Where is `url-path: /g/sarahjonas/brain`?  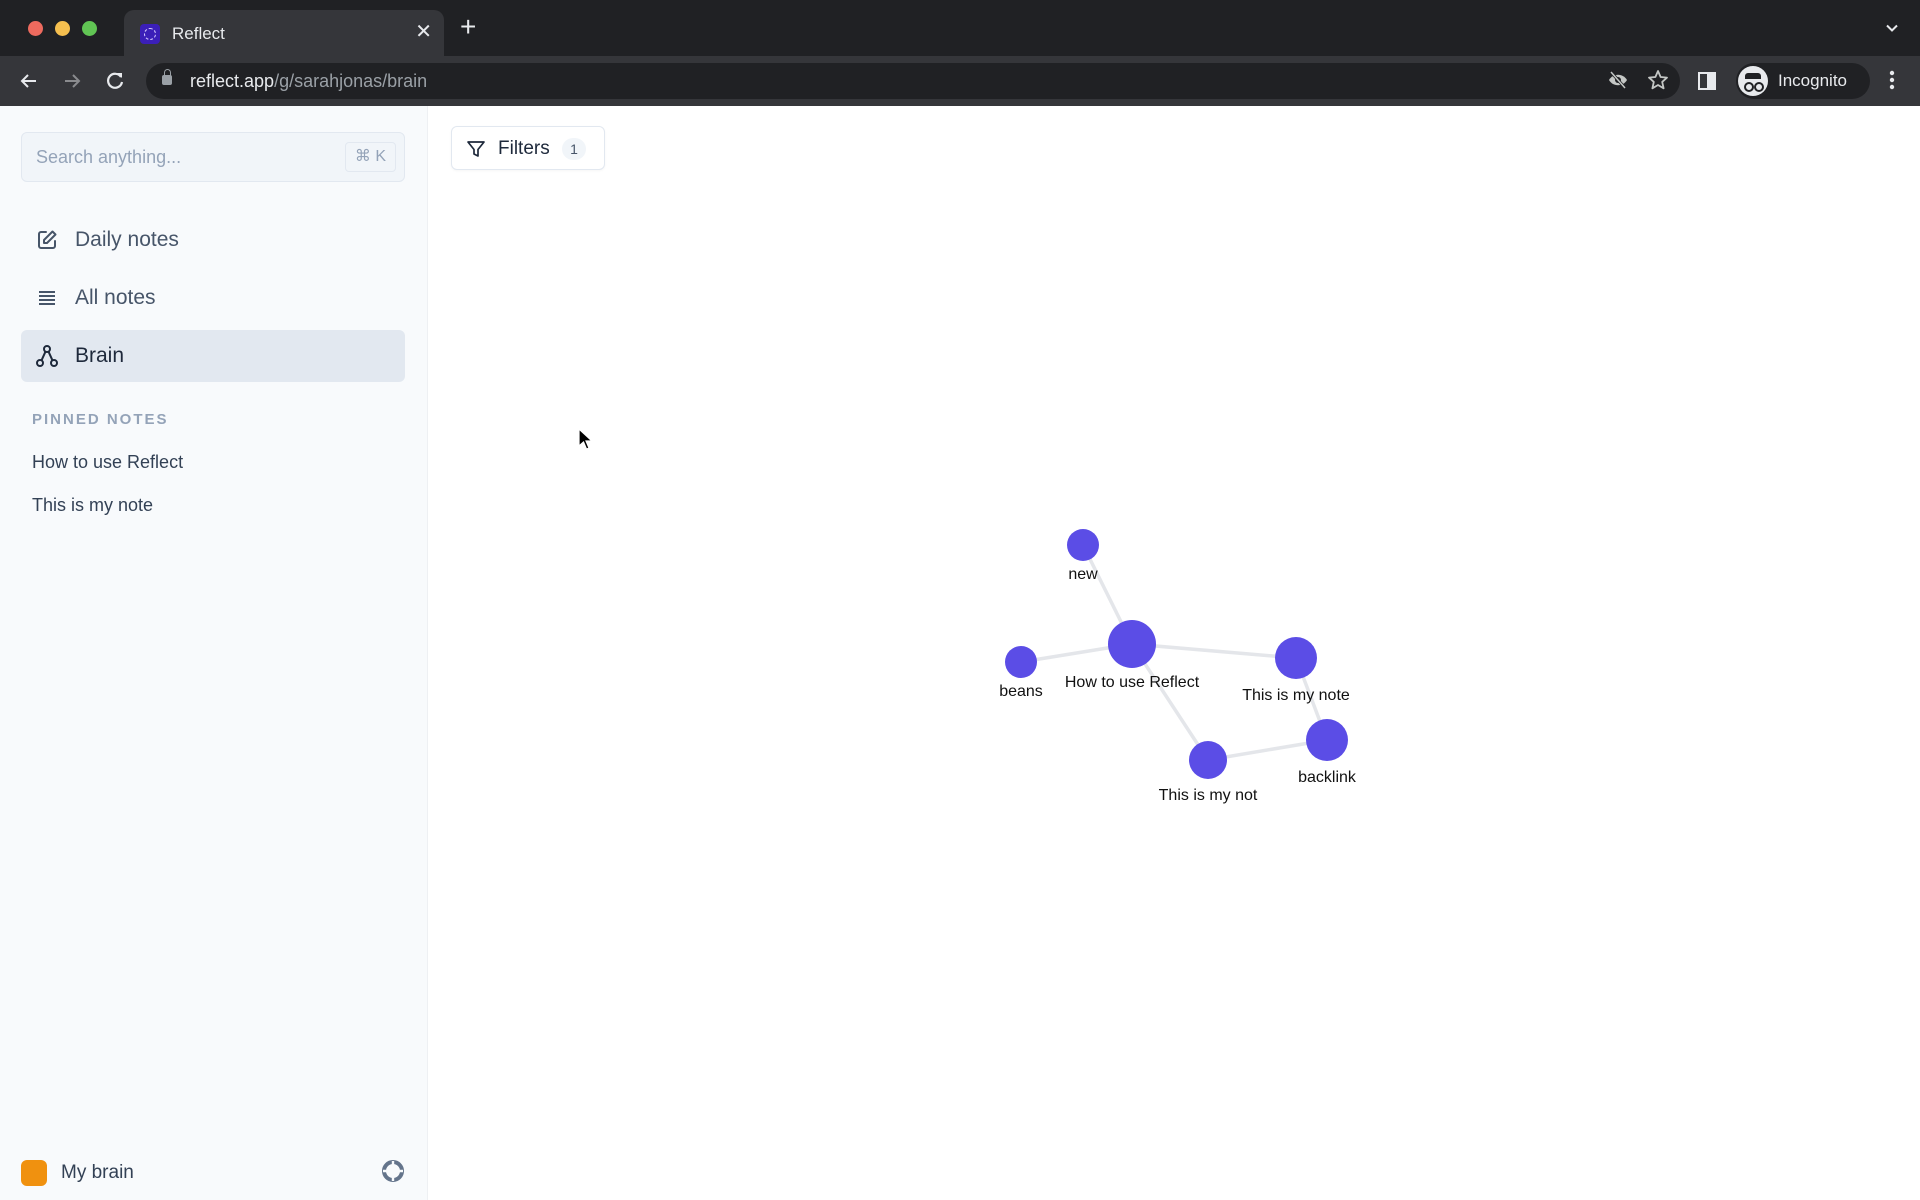 url-path: /g/sarahjonas/brain is located at coordinates (351, 81).